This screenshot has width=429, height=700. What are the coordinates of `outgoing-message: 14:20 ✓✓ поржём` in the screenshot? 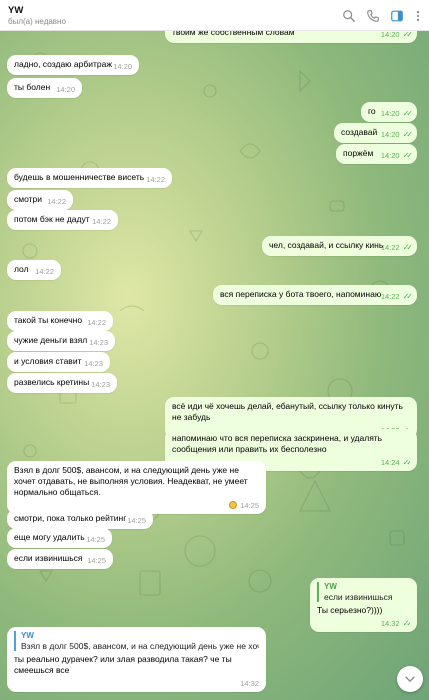 It's located at (376, 154).